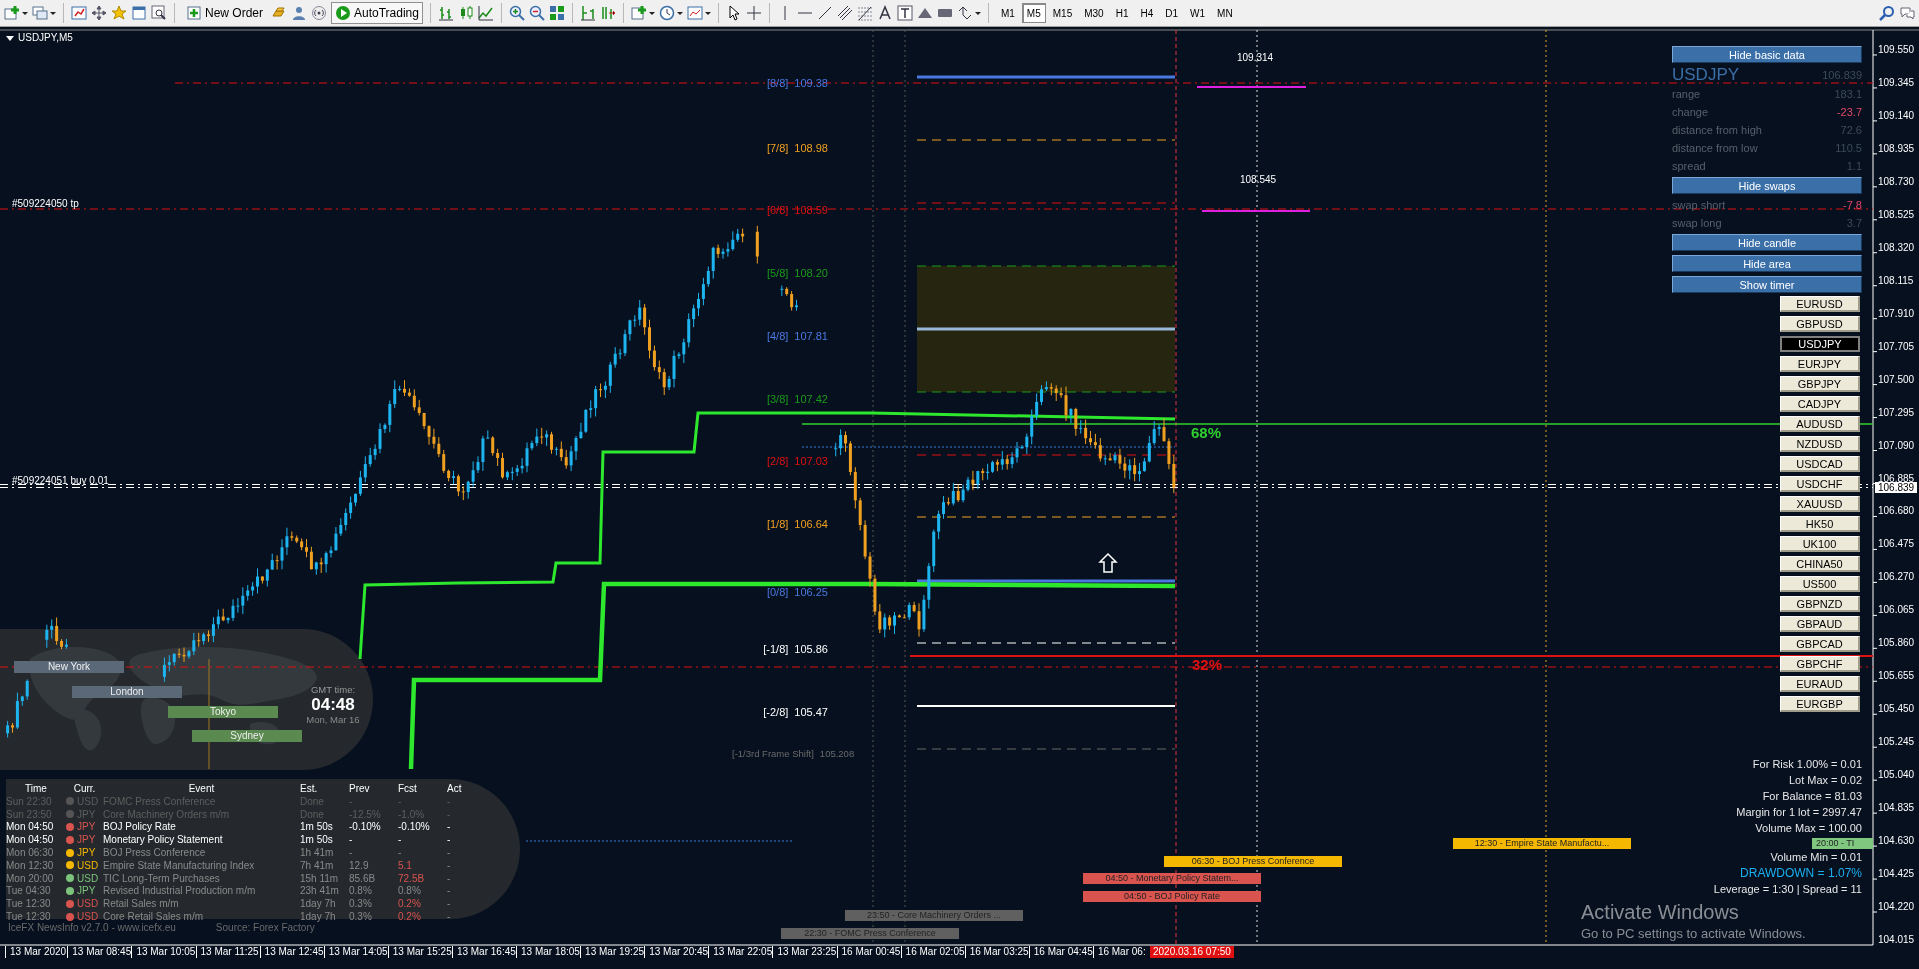  I want to click on price-mark: 109.314, so click(1255, 58).